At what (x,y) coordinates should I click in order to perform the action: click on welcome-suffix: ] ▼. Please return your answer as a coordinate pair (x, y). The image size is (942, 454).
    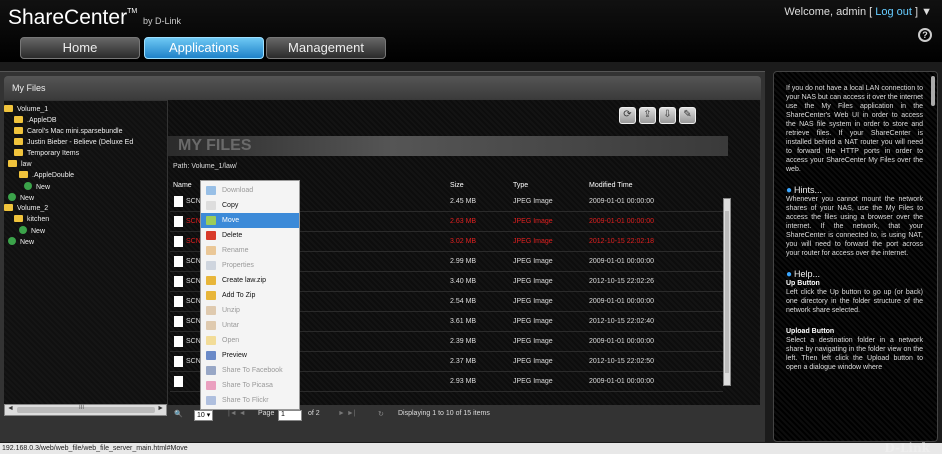
    Looking at the image, I should click on (923, 12).